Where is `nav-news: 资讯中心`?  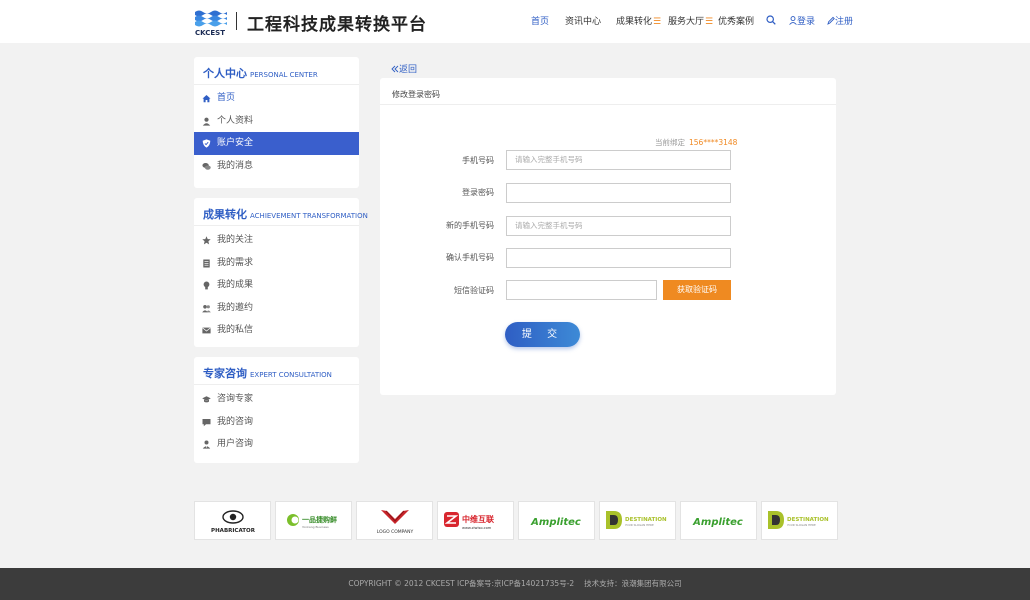 nav-news: 资讯中心 is located at coordinates (583, 20).